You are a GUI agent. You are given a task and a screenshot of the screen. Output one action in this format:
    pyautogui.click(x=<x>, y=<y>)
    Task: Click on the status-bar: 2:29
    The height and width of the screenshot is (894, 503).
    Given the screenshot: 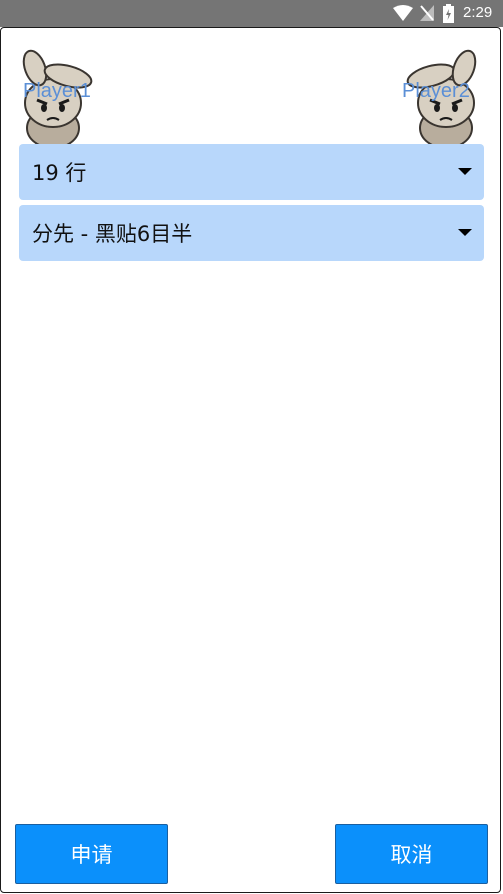 What is the action you would take?
    pyautogui.click(x=251, y=13)
    